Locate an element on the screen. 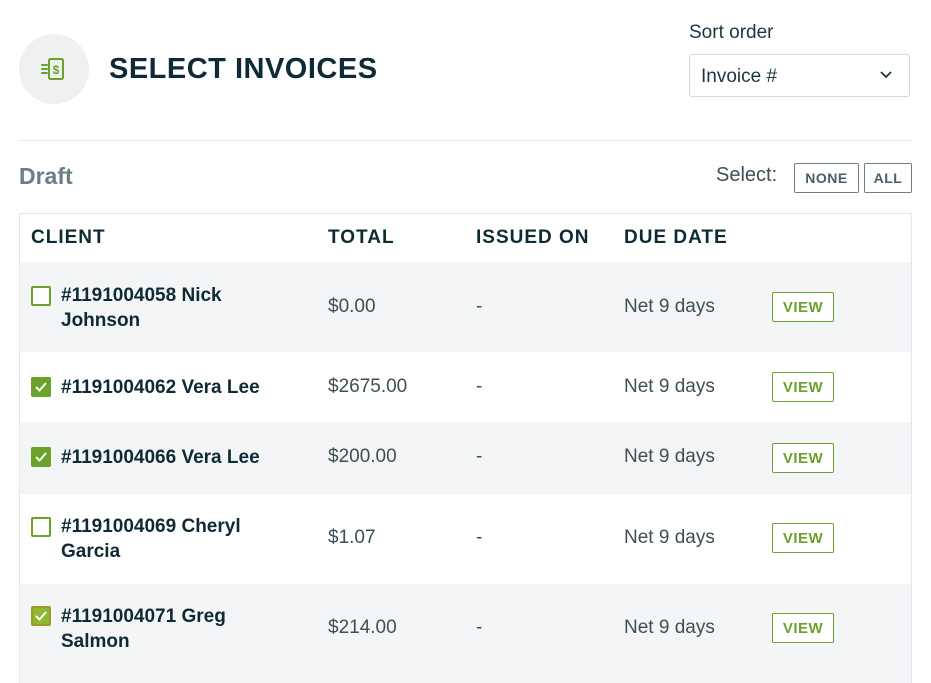 The height and width of the screenshot is (683, 931). client-cell: #1191004062 Vera Lee is located at coordinates (176, 387).